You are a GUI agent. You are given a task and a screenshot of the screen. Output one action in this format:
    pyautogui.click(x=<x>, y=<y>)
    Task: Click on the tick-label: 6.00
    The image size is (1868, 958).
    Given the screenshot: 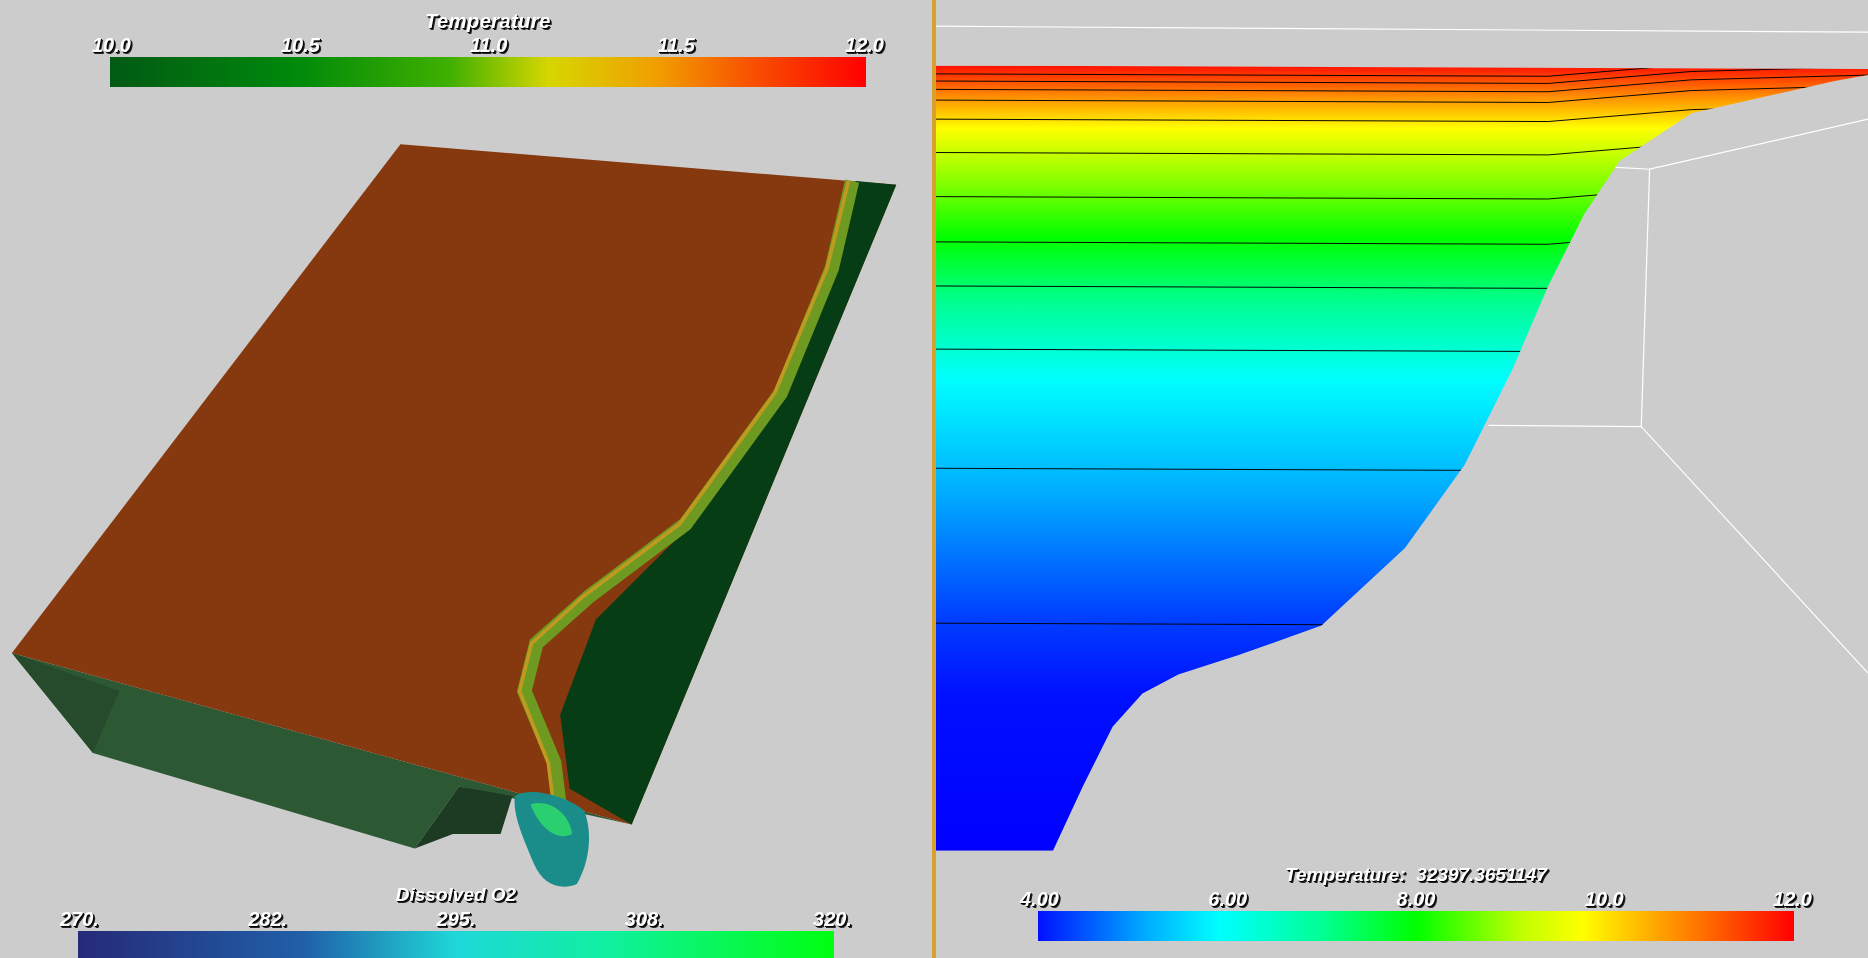 What is the action you would take?
    pyautogui.click(x=1228, y=899)
    